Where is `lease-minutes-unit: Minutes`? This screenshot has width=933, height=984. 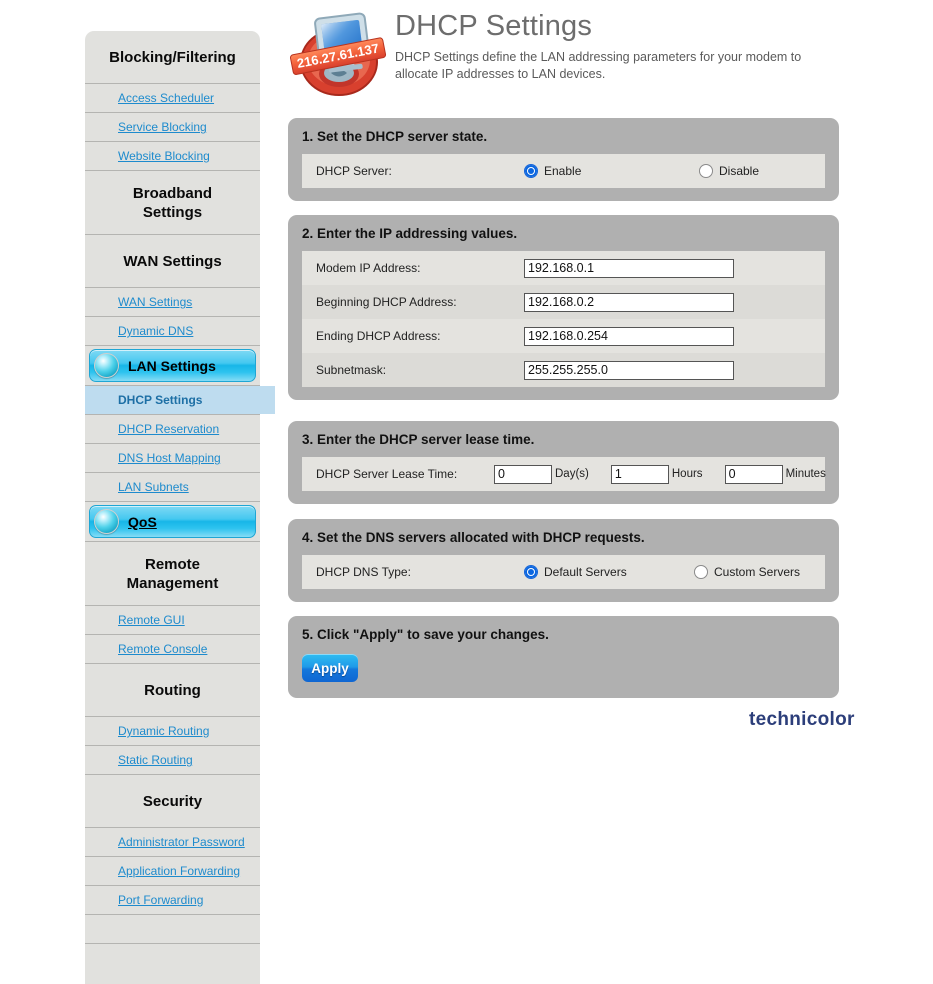 lease-minutes-unit: Minutes is located at coordinates (805, 474).